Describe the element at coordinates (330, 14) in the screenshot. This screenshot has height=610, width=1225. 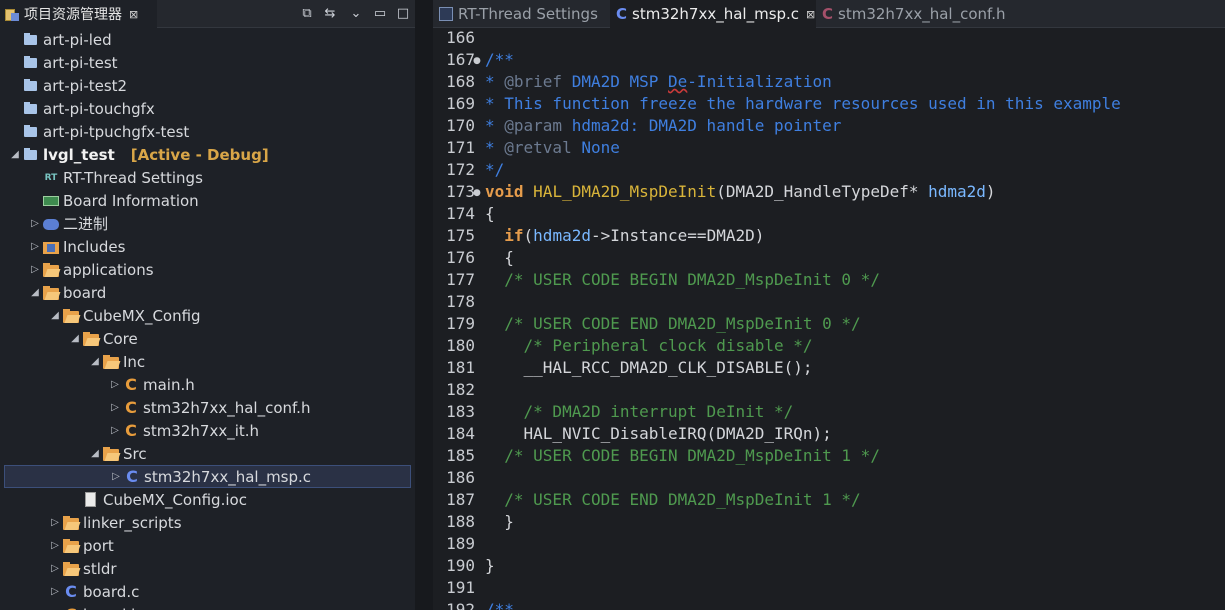
I see `link-editor-icon: ⇆` at that location.